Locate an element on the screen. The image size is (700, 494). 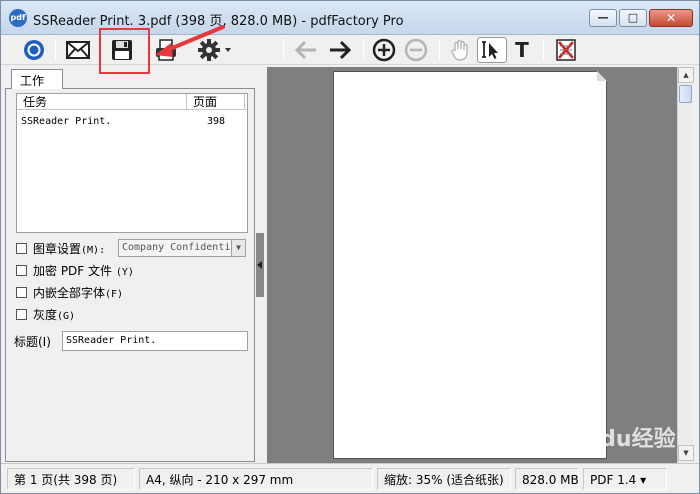
zoom-out-icon is located at coordinates (416, 50).